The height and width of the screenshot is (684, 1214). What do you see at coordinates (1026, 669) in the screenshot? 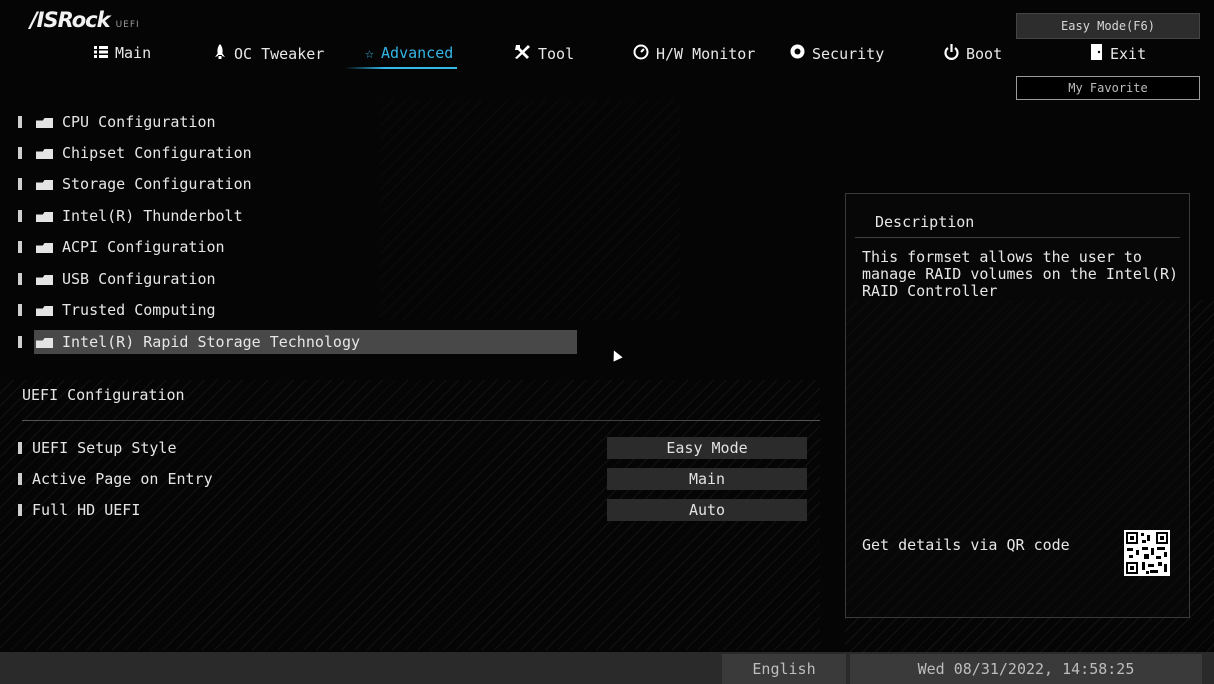
I see `datetime-display: Wed 08/31/2022, 14:58:25` at bounding box center [1026, 669].